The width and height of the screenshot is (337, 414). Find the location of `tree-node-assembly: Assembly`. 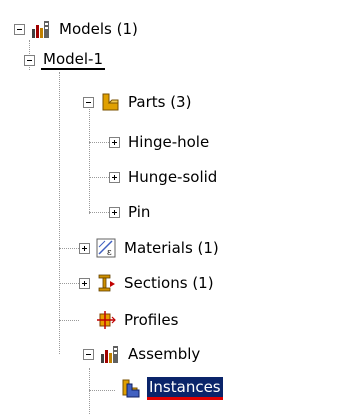

tree-node-assembly: Assembly is located at coordinates (142, 354).